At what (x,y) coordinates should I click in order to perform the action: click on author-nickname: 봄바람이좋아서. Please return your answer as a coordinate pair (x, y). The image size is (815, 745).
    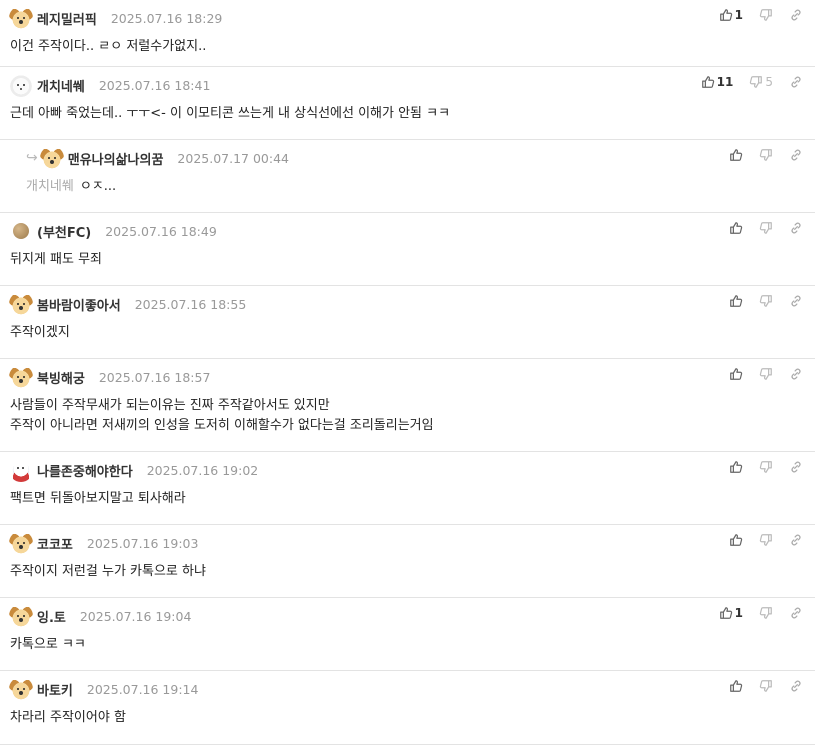
    Looking at the image, I should click on (79, 304).